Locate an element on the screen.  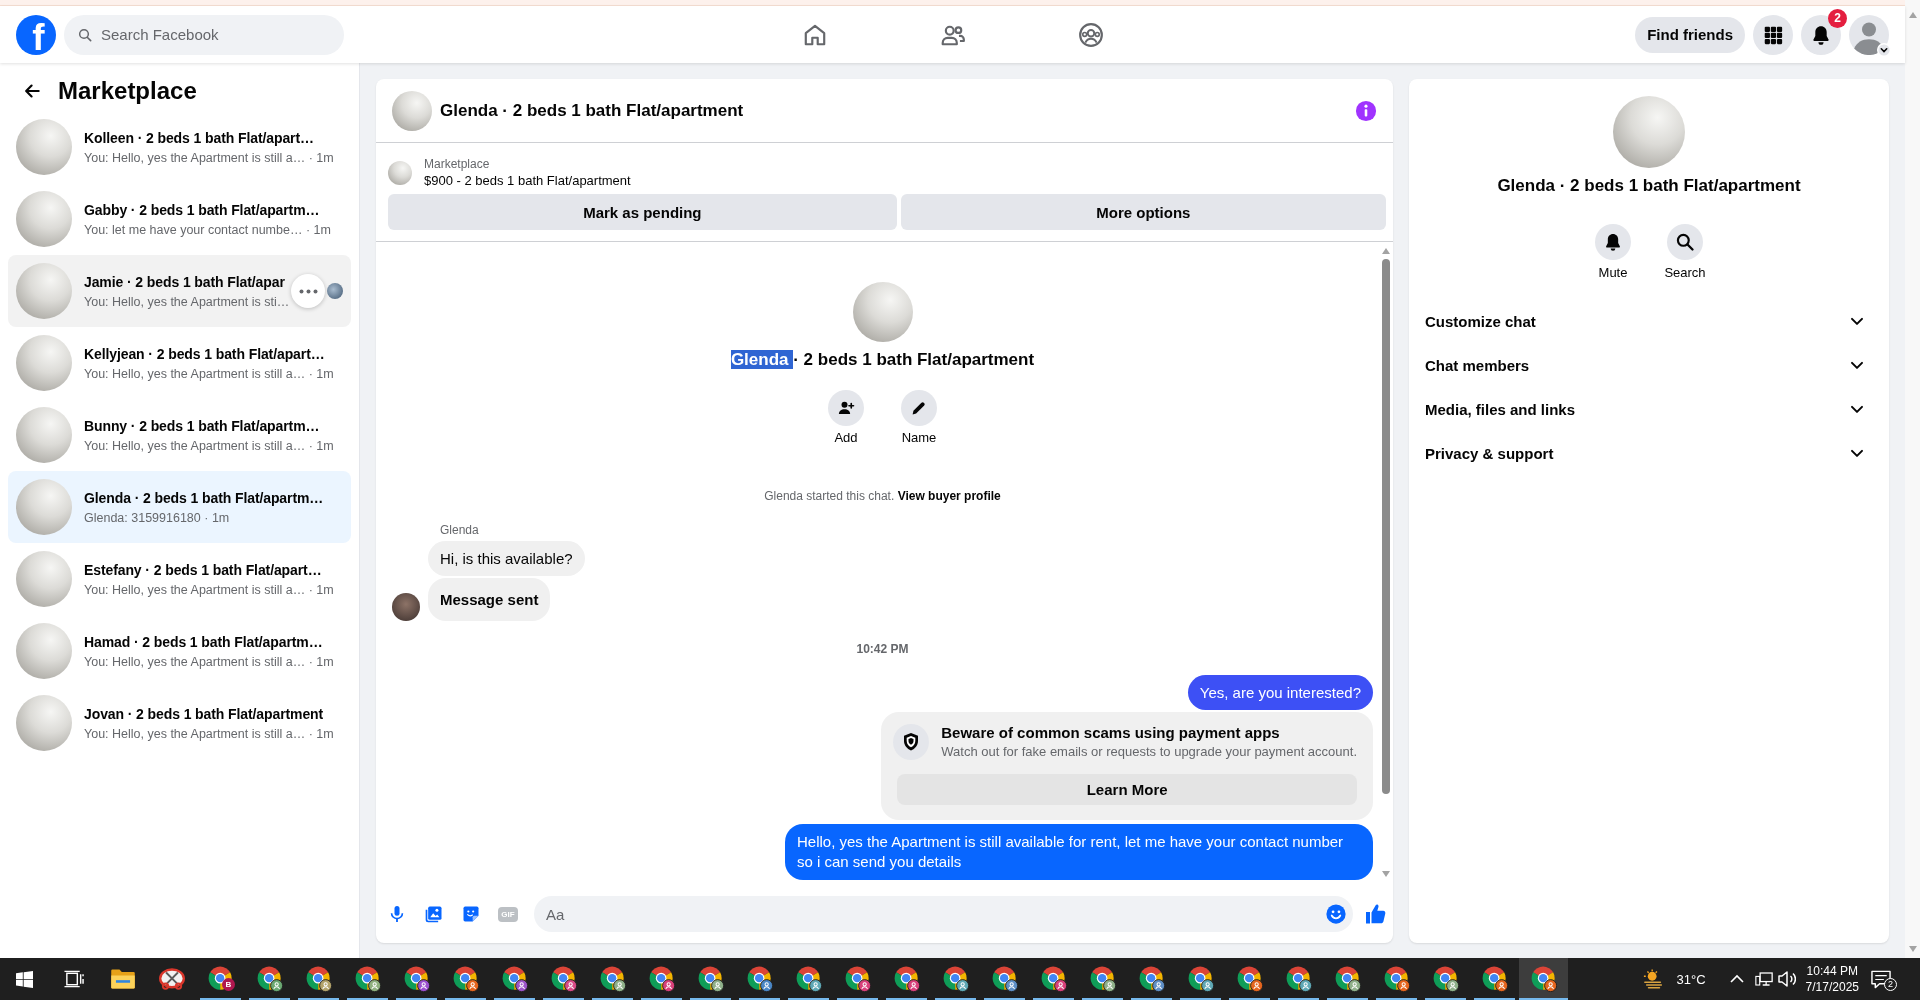
notifications-button is located at coordinates (1821, 34).